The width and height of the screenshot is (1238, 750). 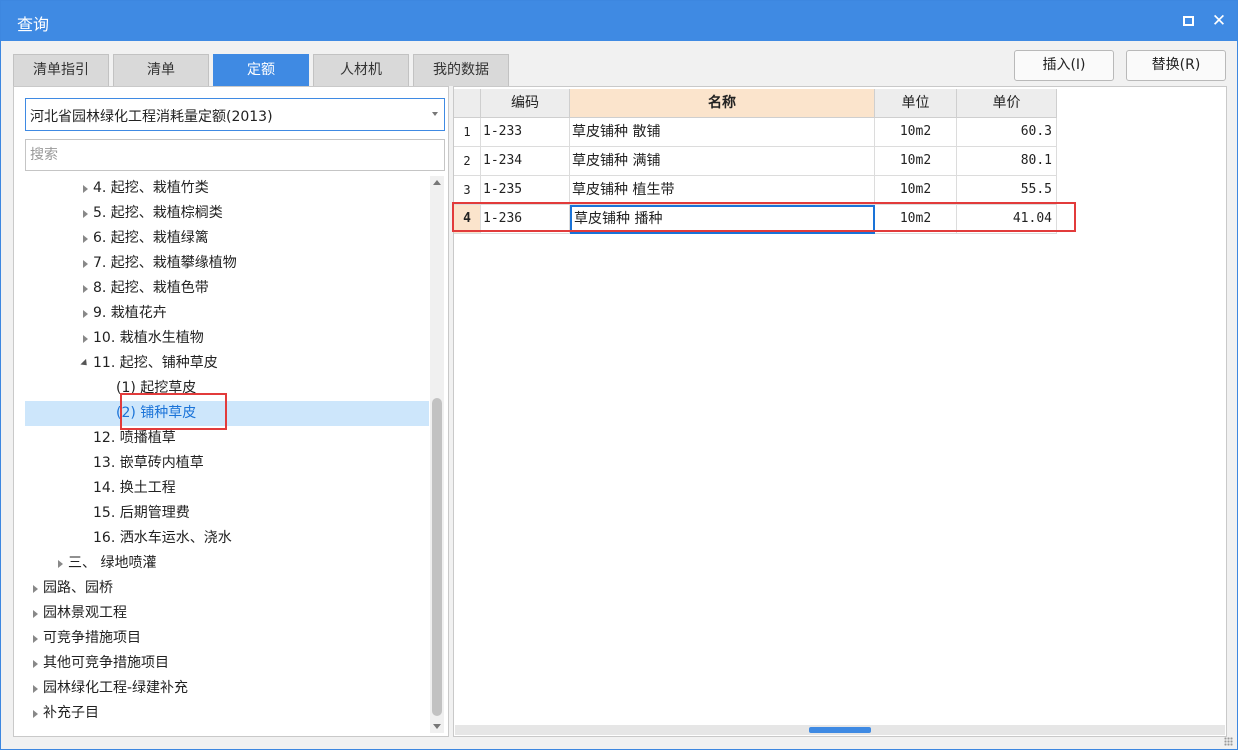 What do you see at coordinates (148, 338) in the screenshot?
I see `tree-item-label: 10. 栽植水生植物` at bounding box center [148, 338].